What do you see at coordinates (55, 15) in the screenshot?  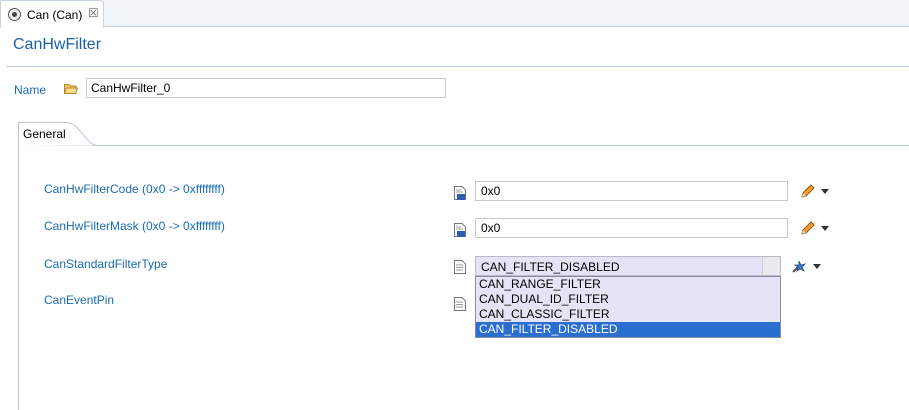 I see `editor-tab-title: Can (Can)` at bounding box center [55, 15].